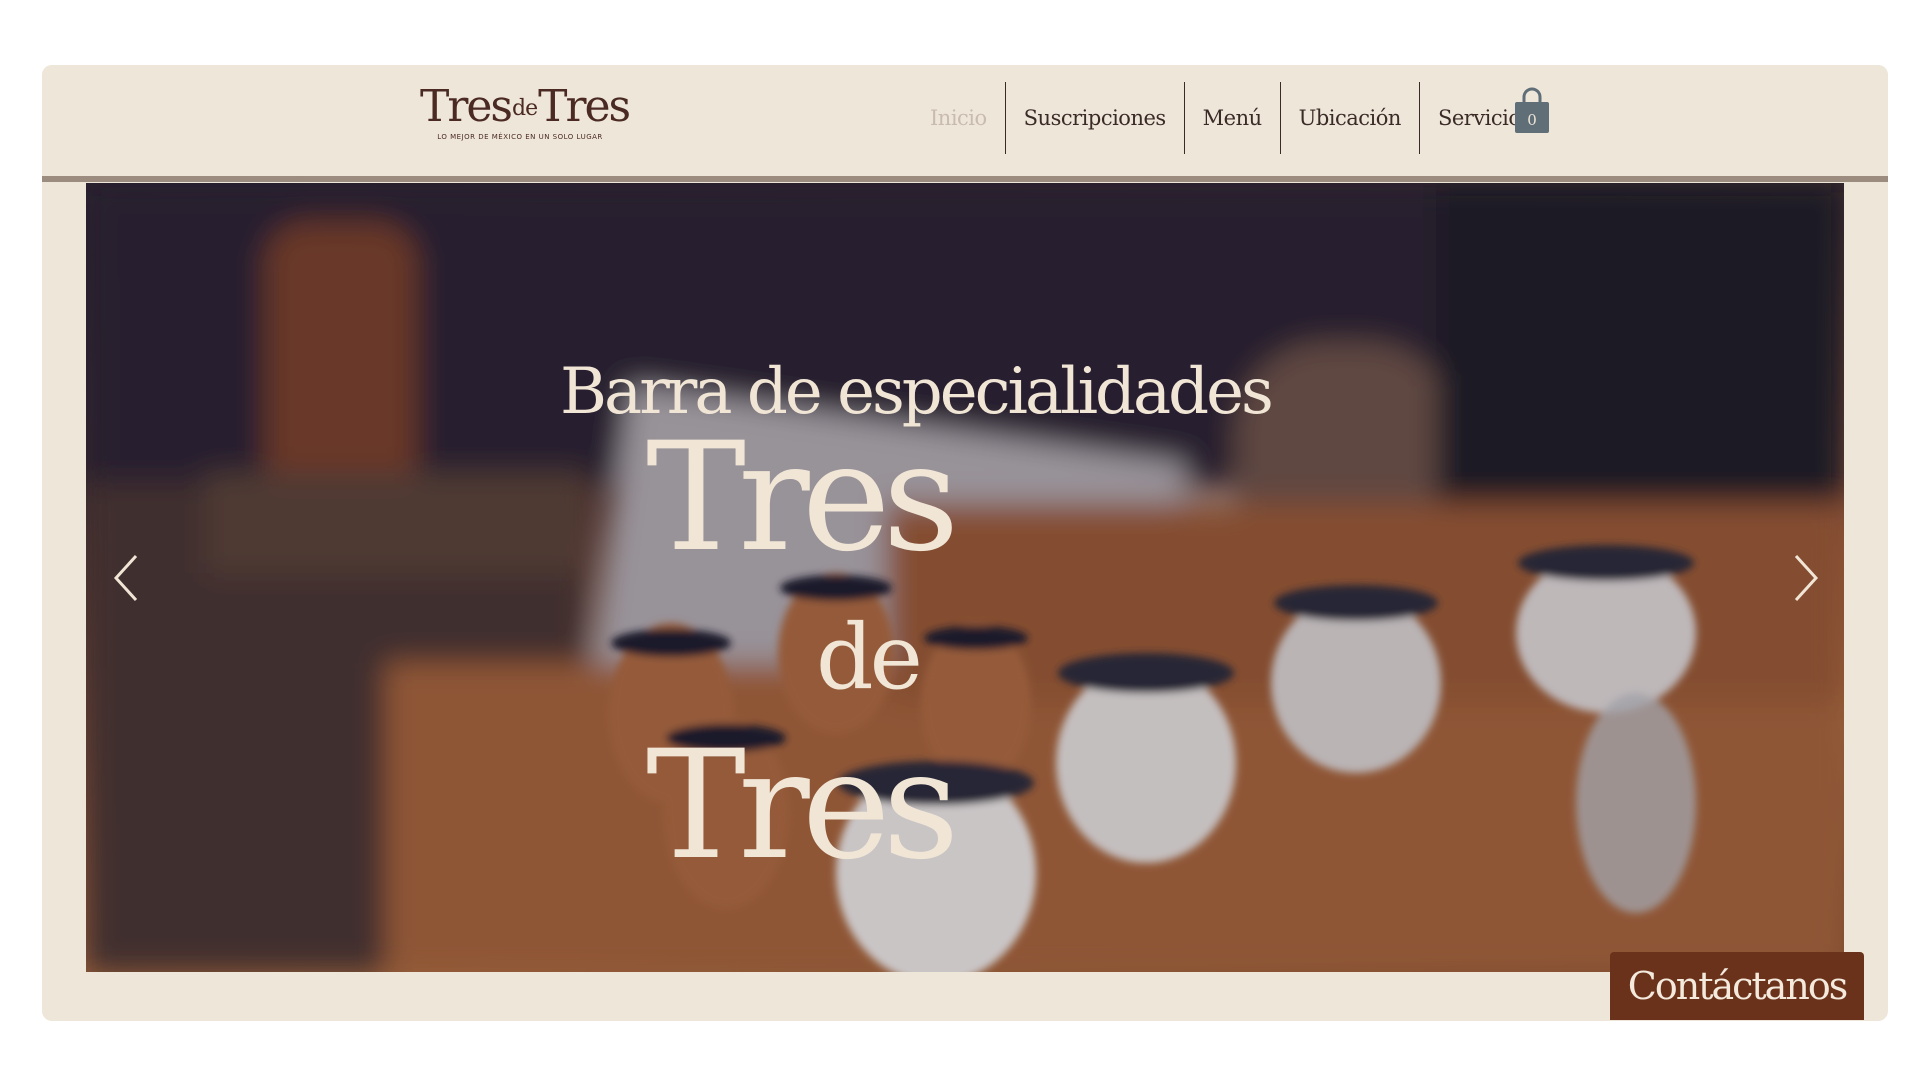 The height and width of the screenshot is (1080, 1920). What do you see at coordinates (802, 498) in the screenshot?
I see `hero-title-line1: Tres` at bounding box center [802, 498].